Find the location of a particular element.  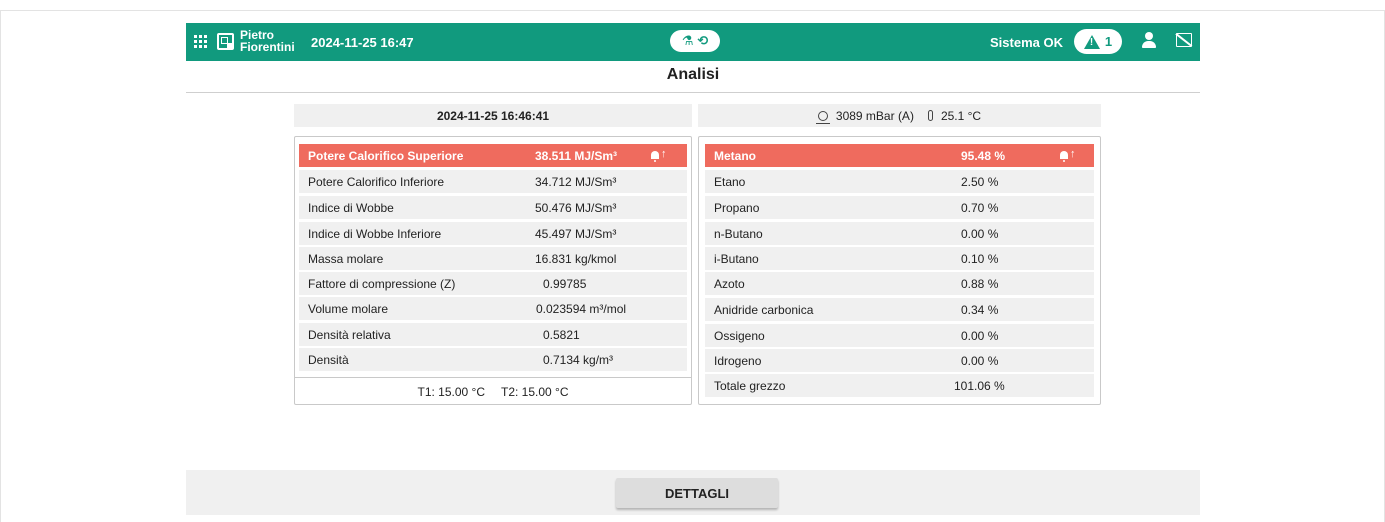

t2-temperature: T2: 15.00 °C is located at coordinates (535, 391).